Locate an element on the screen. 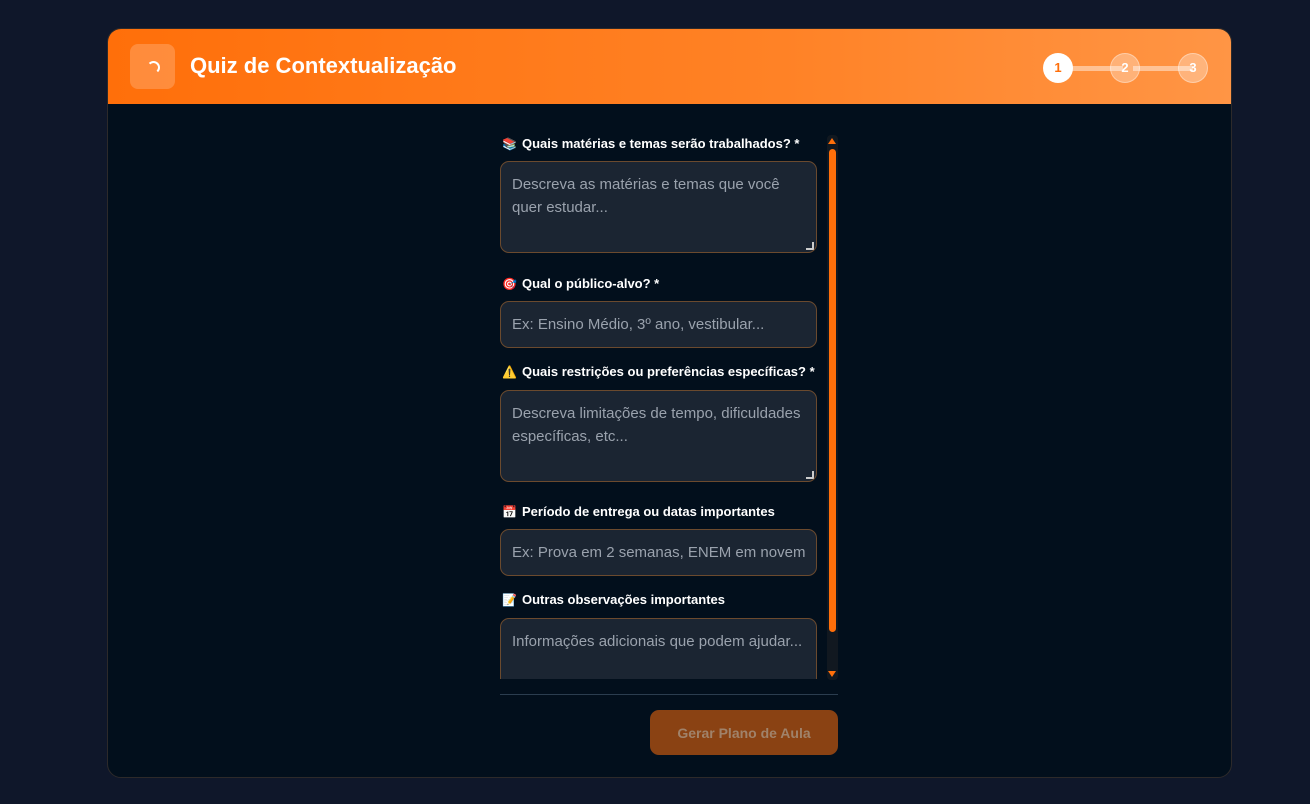  quiz-header: Quiz de Contextualização 1 2 3 is located at coordinates (669, 66).